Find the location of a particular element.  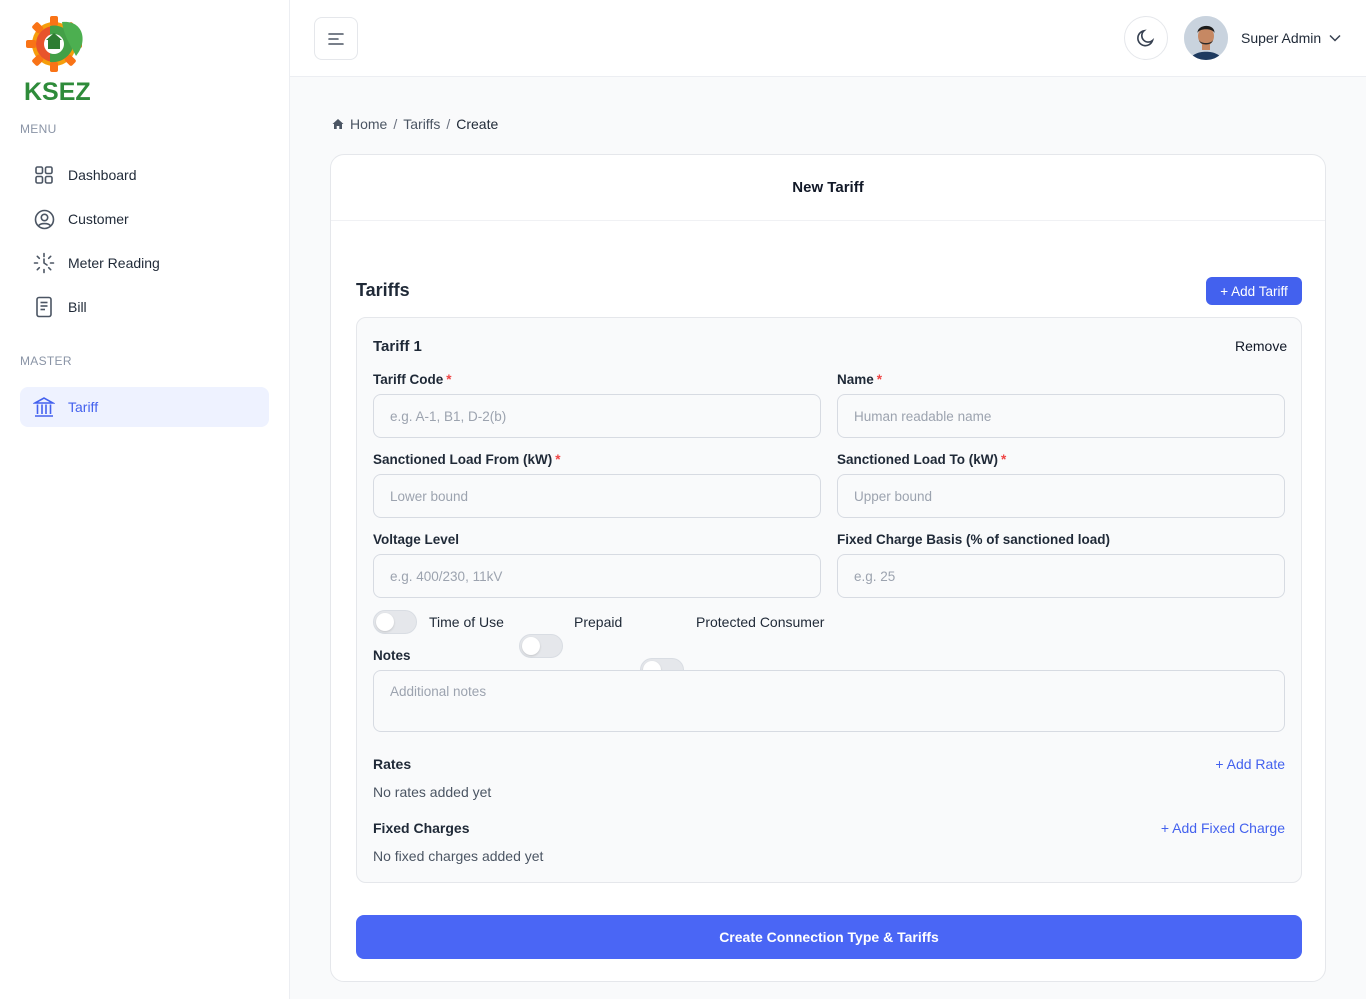

chevron-down-icon is located at coordinates (1335, 38).